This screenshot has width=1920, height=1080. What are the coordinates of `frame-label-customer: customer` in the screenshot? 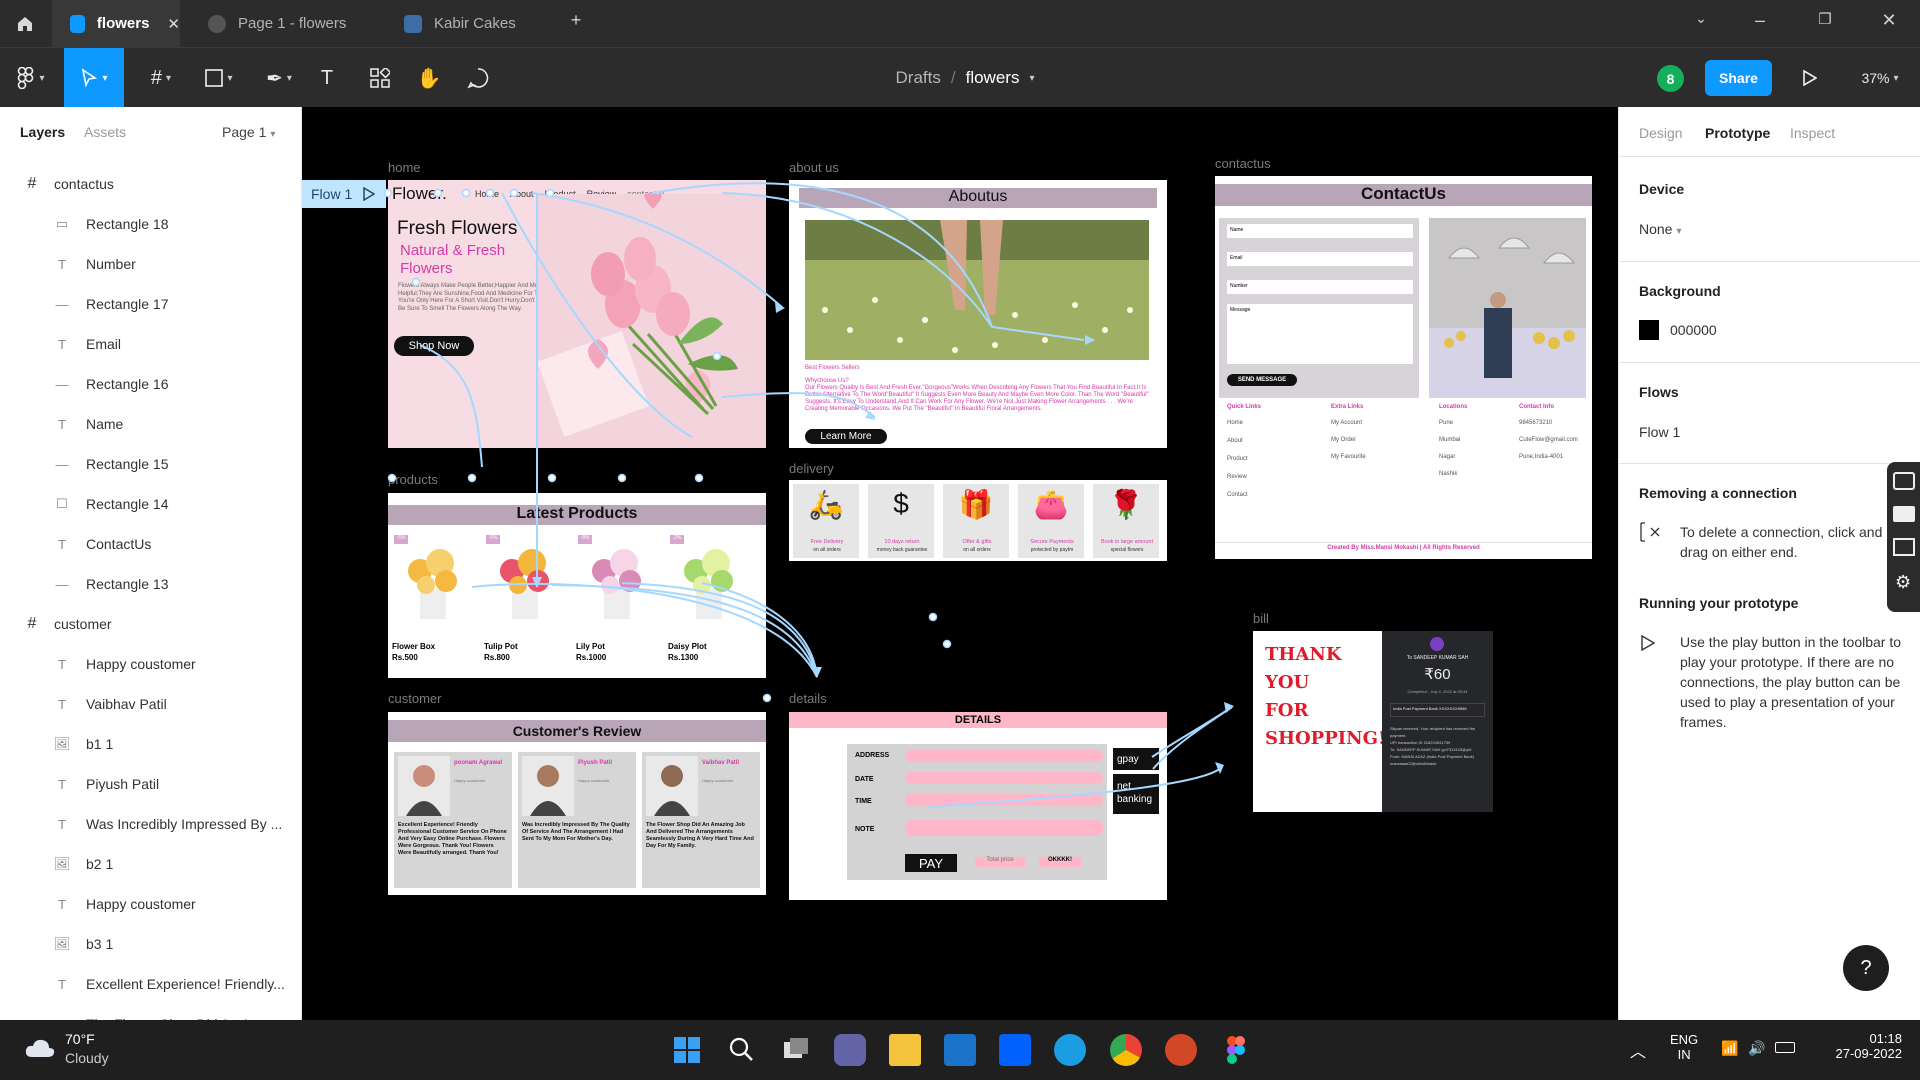 It's located at (414, 698).